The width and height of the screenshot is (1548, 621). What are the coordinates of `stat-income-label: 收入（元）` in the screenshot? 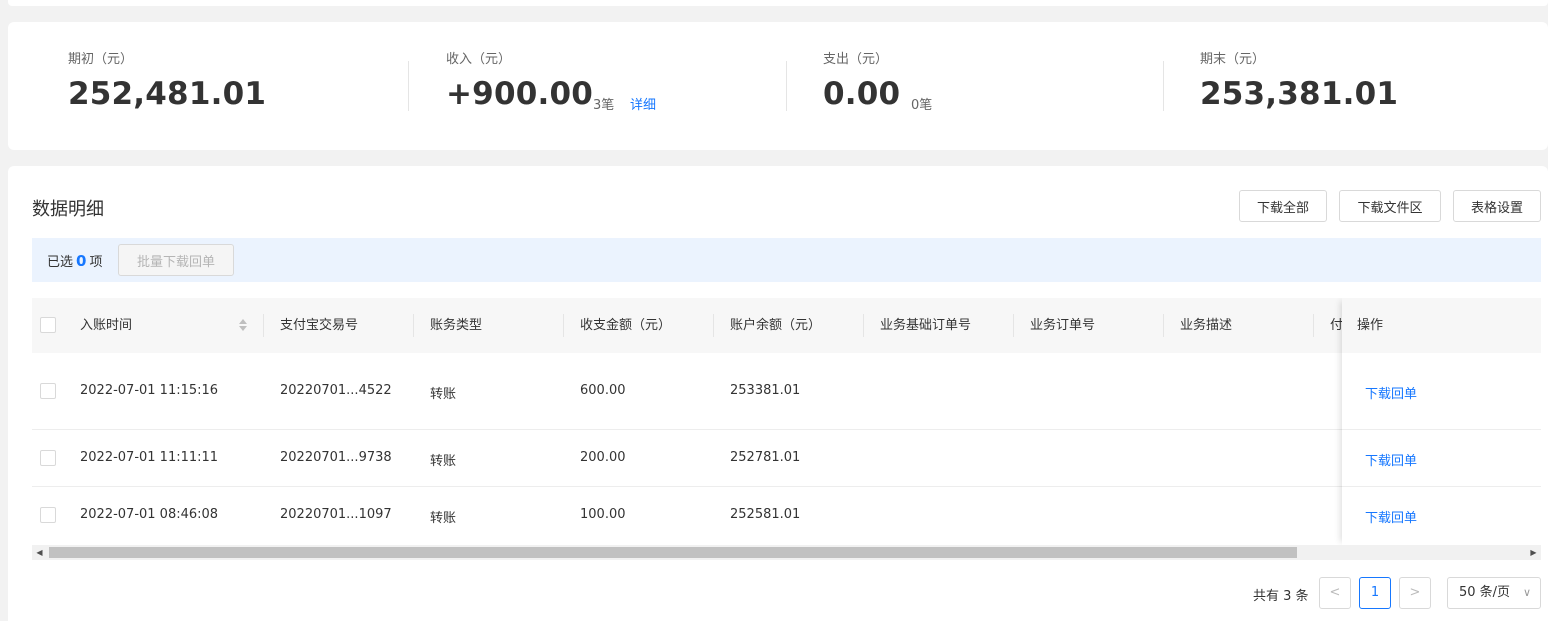 It's located at (479, 59).